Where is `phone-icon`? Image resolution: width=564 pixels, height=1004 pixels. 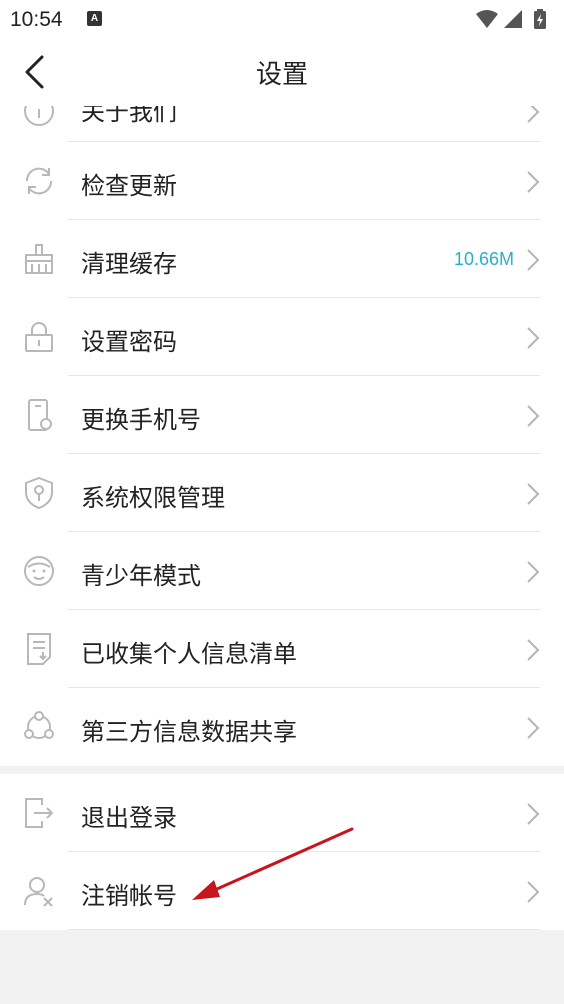
phone-icon is located at coordinates (39, 415).